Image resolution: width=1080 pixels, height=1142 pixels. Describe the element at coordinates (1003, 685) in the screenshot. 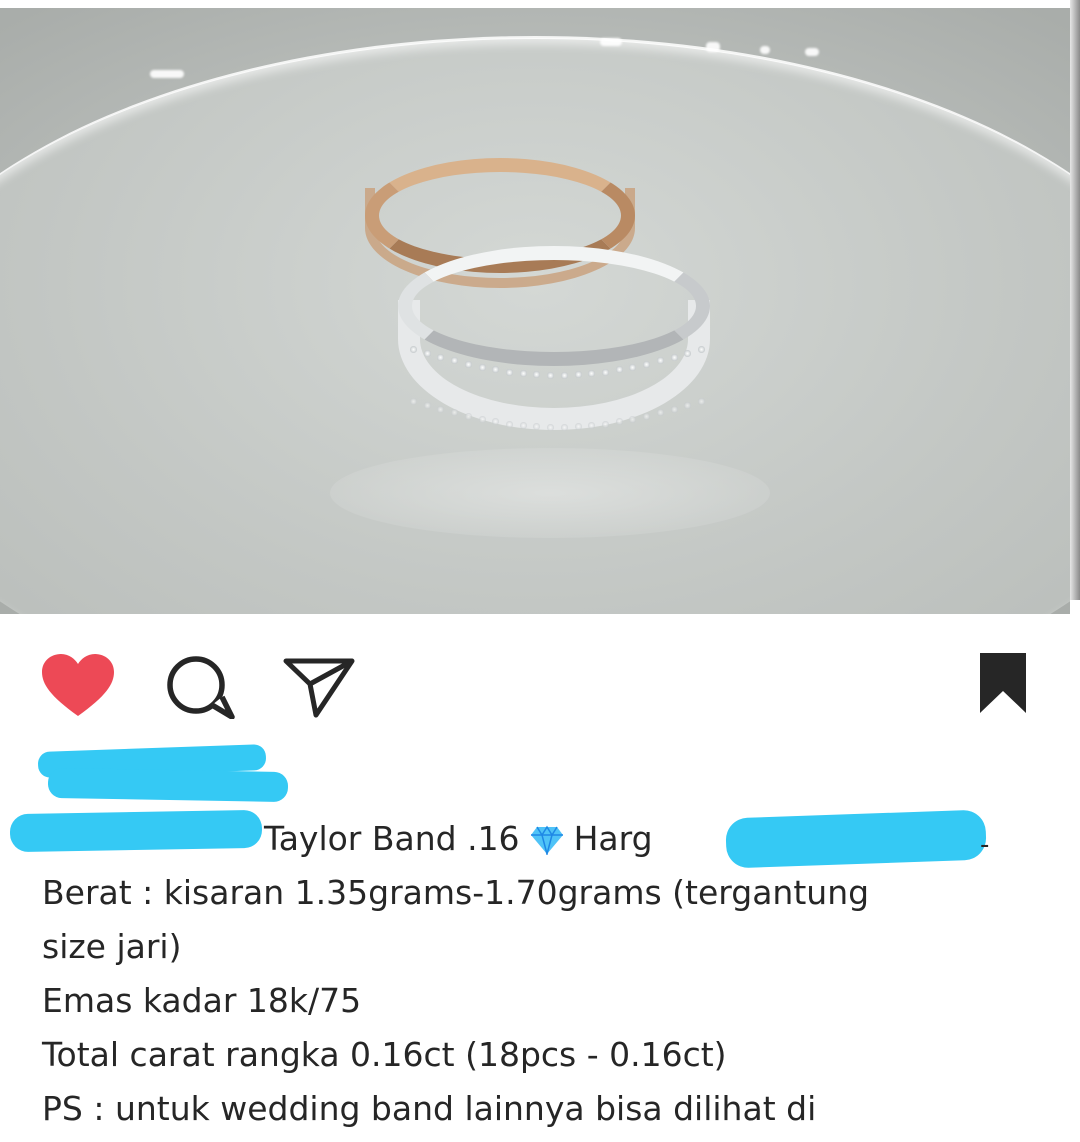

I see `bookmark-filled-icon` at that location.